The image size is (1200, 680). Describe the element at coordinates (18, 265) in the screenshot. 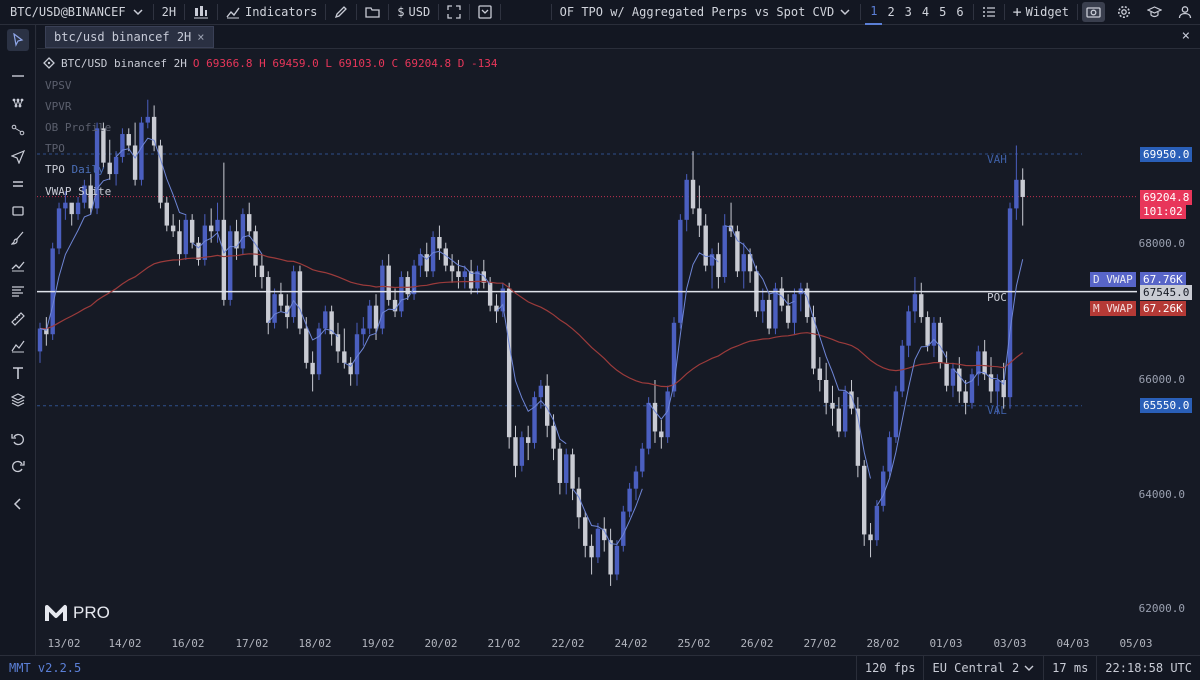

I see `chart-pattern-tool` at that location.